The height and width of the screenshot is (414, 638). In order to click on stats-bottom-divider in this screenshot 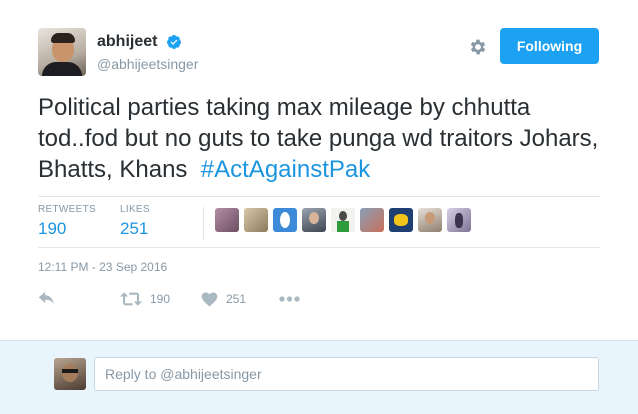, I will do `click(319, 247)`.